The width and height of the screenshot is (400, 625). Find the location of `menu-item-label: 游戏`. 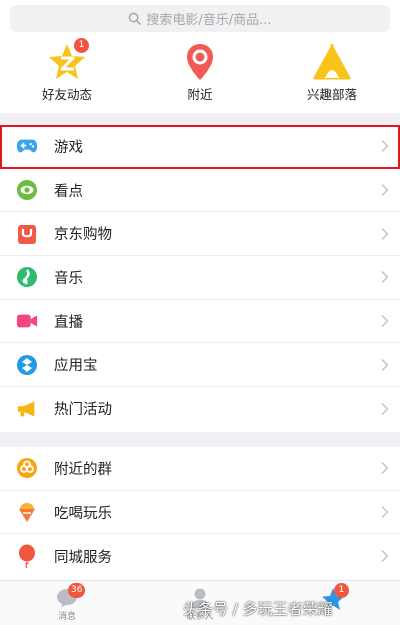

menu-item-label: 游戏 is located at coordinates (68, 147).